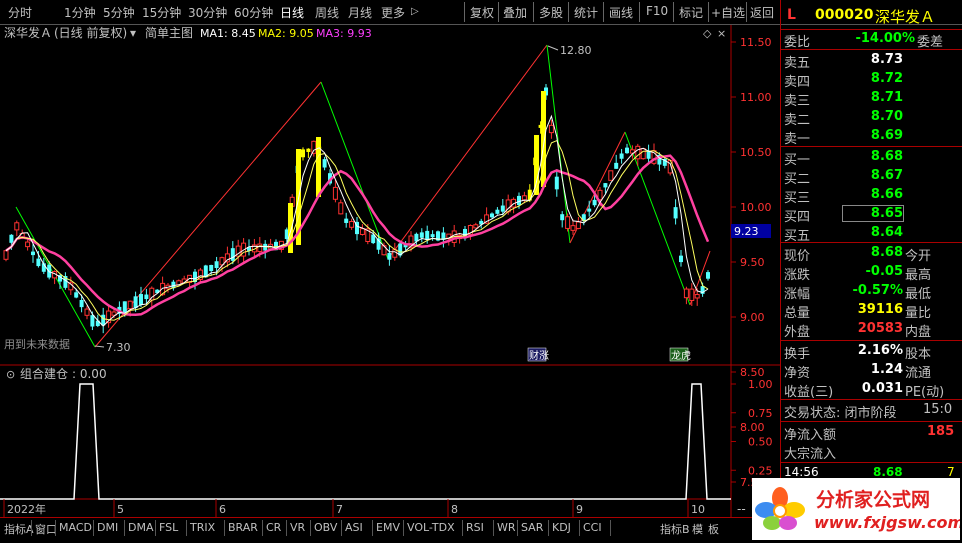  I want to click on panel-tab-right-1: 模, so click(697, 529).